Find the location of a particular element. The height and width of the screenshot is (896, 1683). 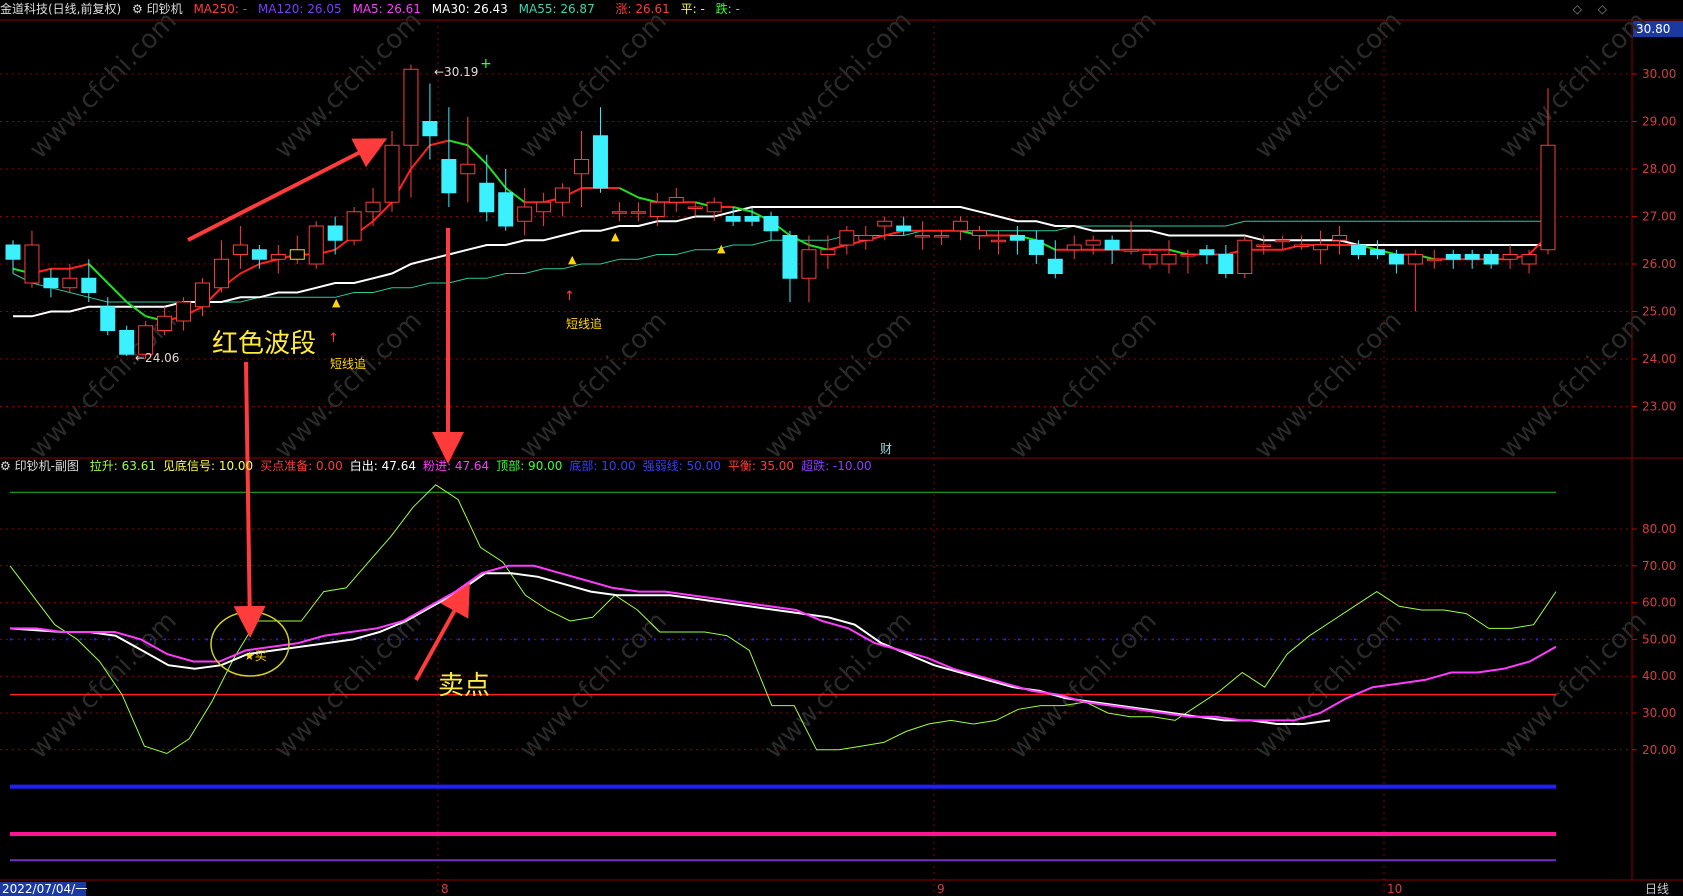

sub-tick-label: 30.00 is located at coordinates (1659, 713).